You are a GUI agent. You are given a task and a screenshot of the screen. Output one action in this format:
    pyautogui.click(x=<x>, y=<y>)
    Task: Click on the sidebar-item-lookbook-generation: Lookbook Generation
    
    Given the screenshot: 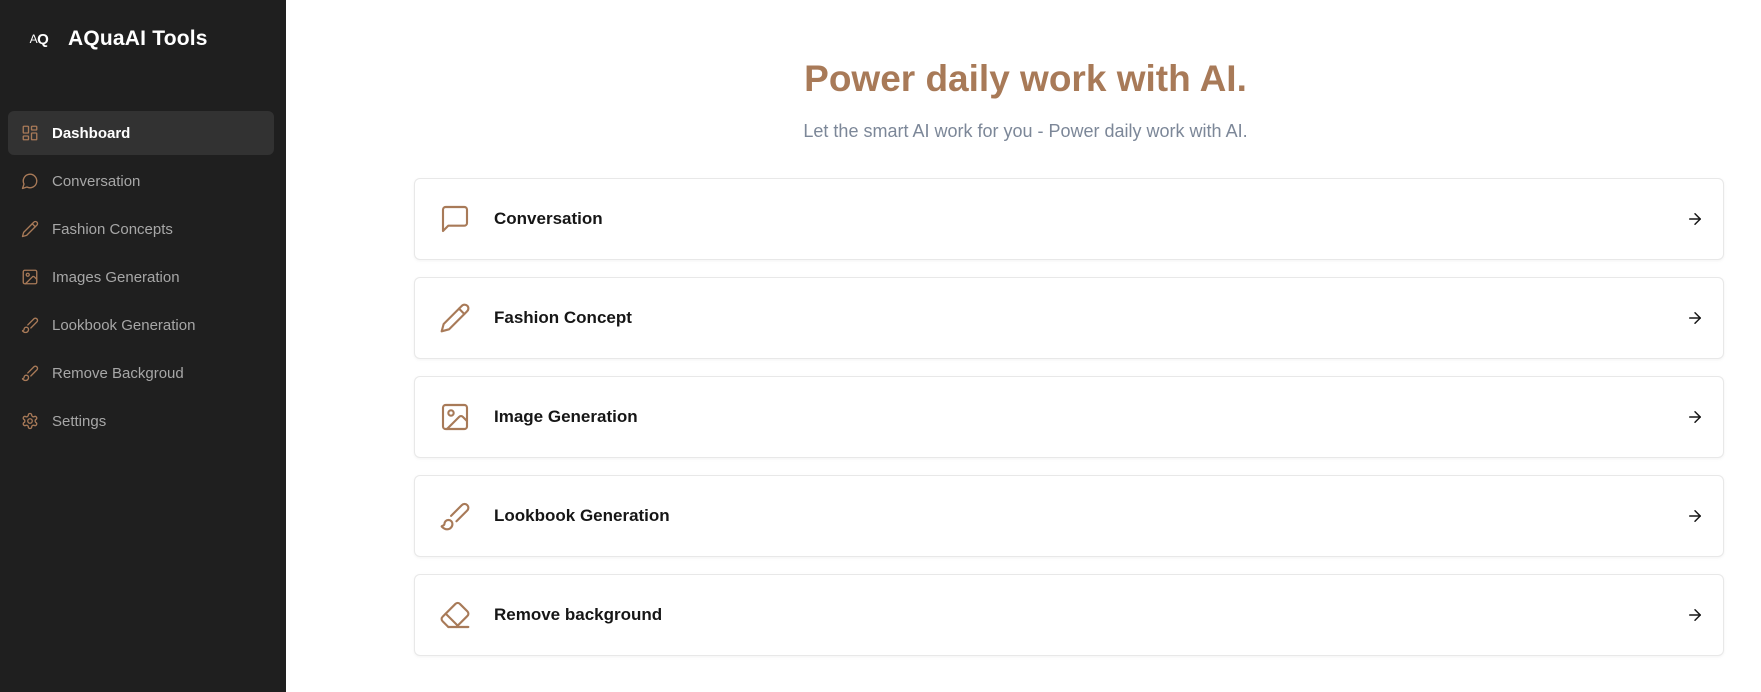 What is the action you would take?
    pyautogui.click(x=141, y=325)
    